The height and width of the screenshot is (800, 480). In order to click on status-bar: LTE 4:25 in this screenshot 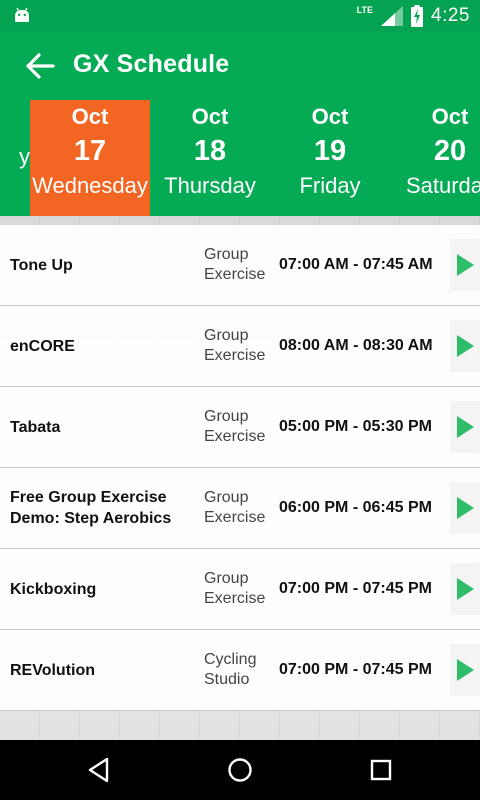, I will do `click(240, 16)`.